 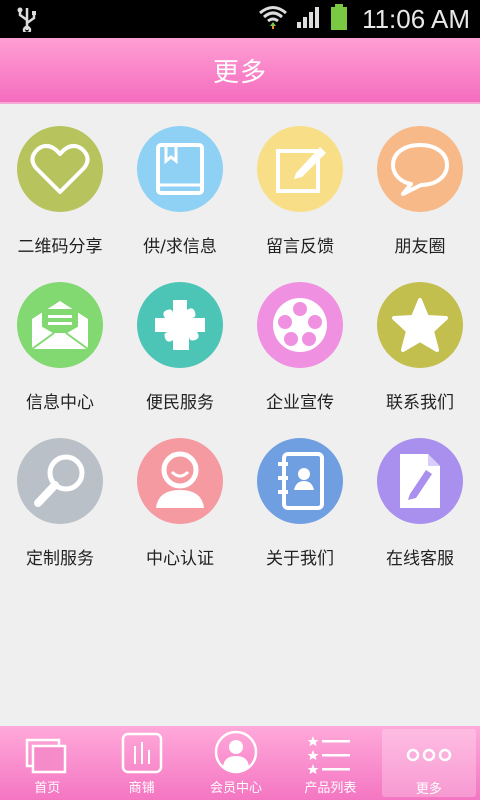 What do you see at coordinates (330, 750) in the screenshot?
I see `list-icon` at bounding box center [330, 750].